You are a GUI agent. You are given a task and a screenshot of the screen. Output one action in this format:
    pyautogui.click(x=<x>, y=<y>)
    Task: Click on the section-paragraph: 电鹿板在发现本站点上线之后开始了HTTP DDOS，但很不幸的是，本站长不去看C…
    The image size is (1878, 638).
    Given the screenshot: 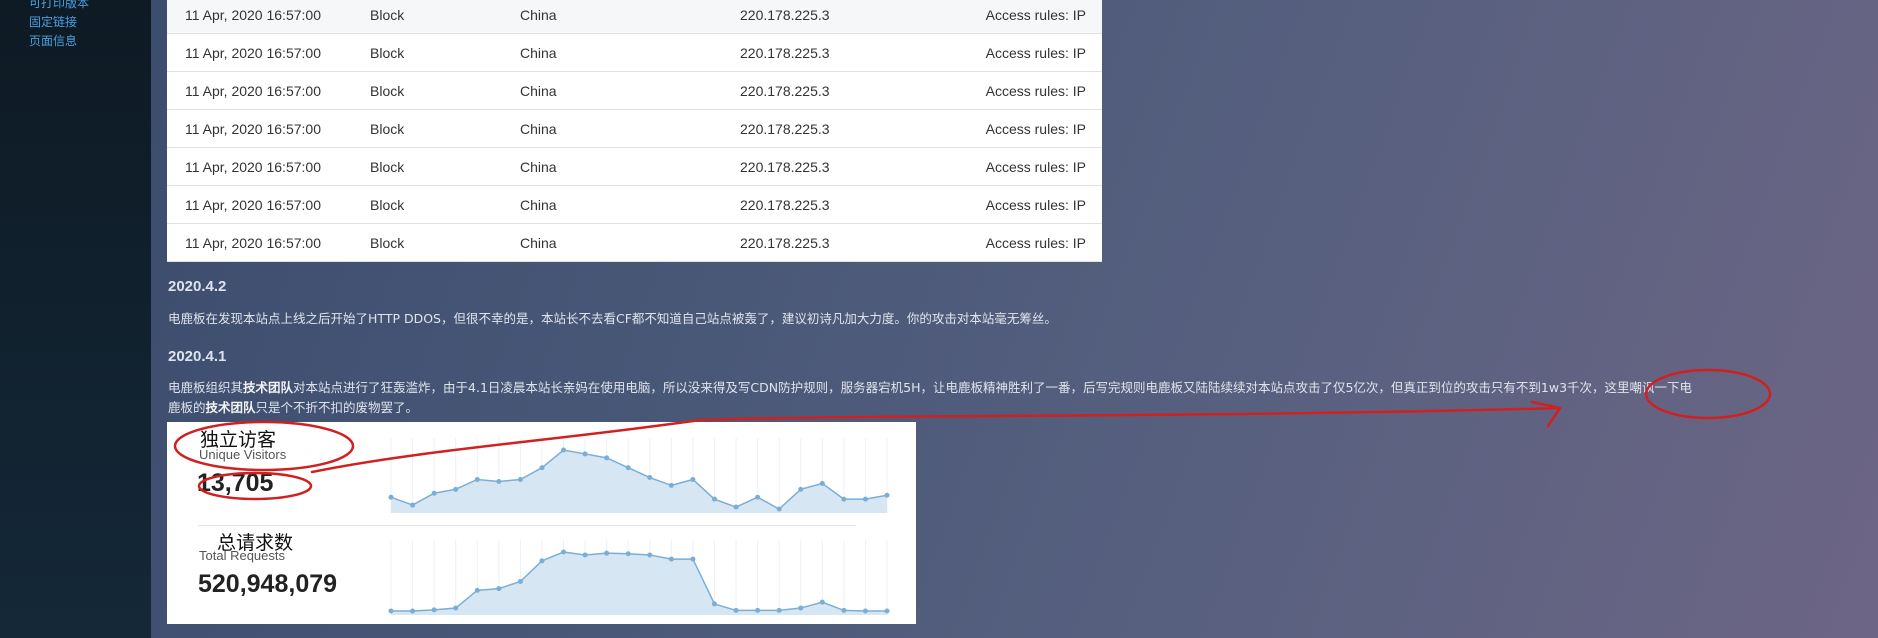 What is the action you would take?
    pyautogui.click(x=612, y=318)
    